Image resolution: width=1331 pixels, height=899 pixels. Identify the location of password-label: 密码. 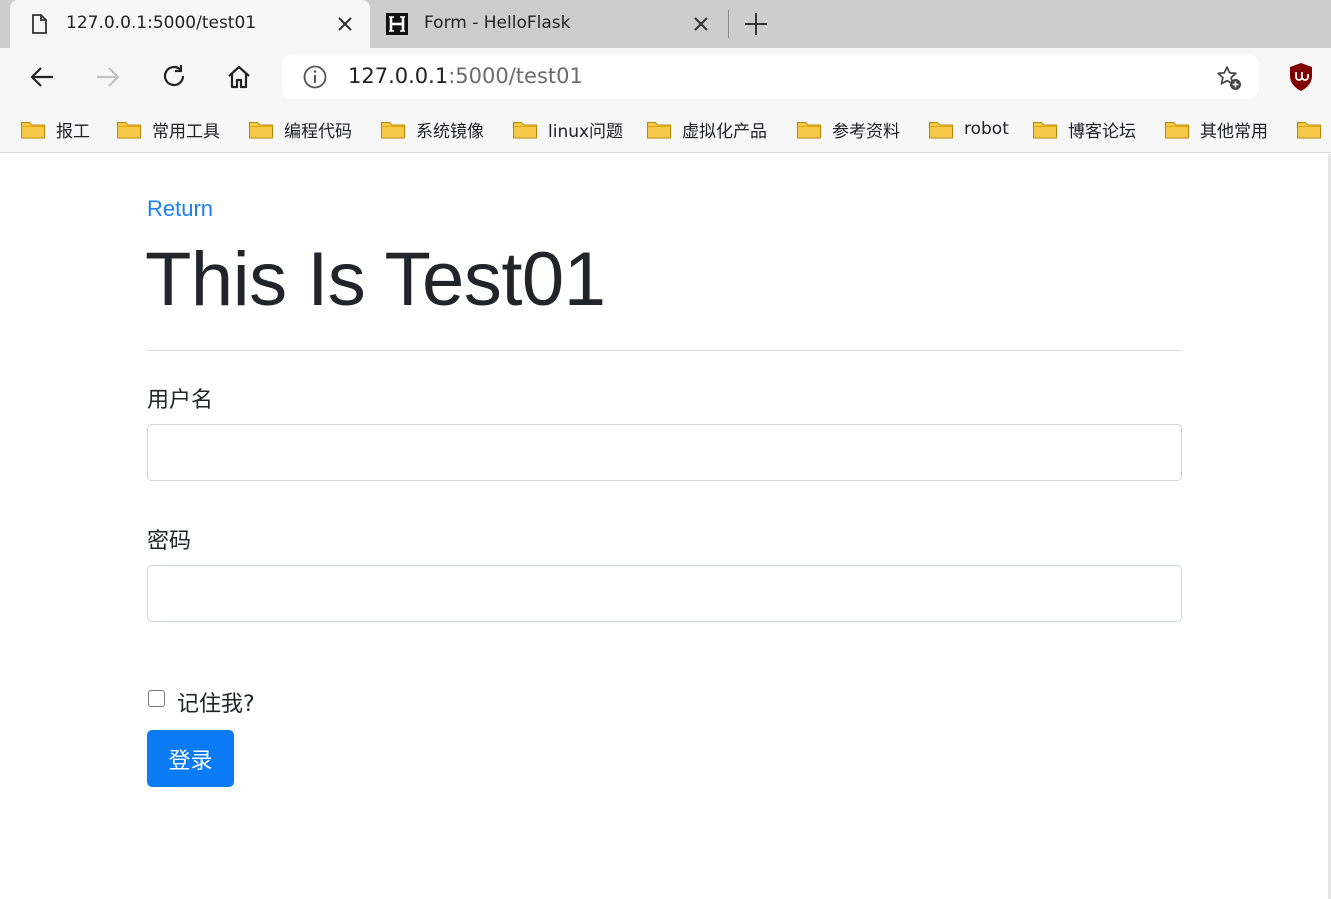
(169, 541).